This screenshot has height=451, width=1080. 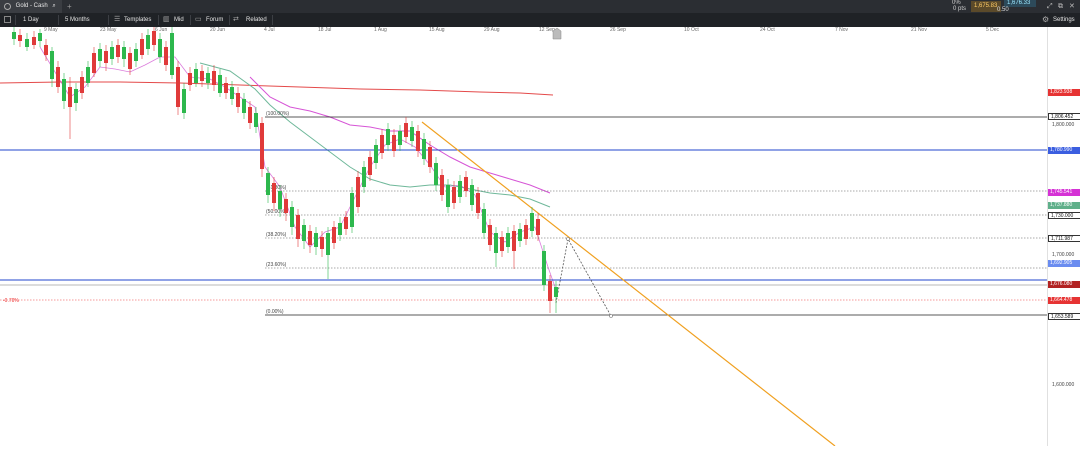 I want to click on price-badge: 1,711.987, so click(x=1064, y=238).